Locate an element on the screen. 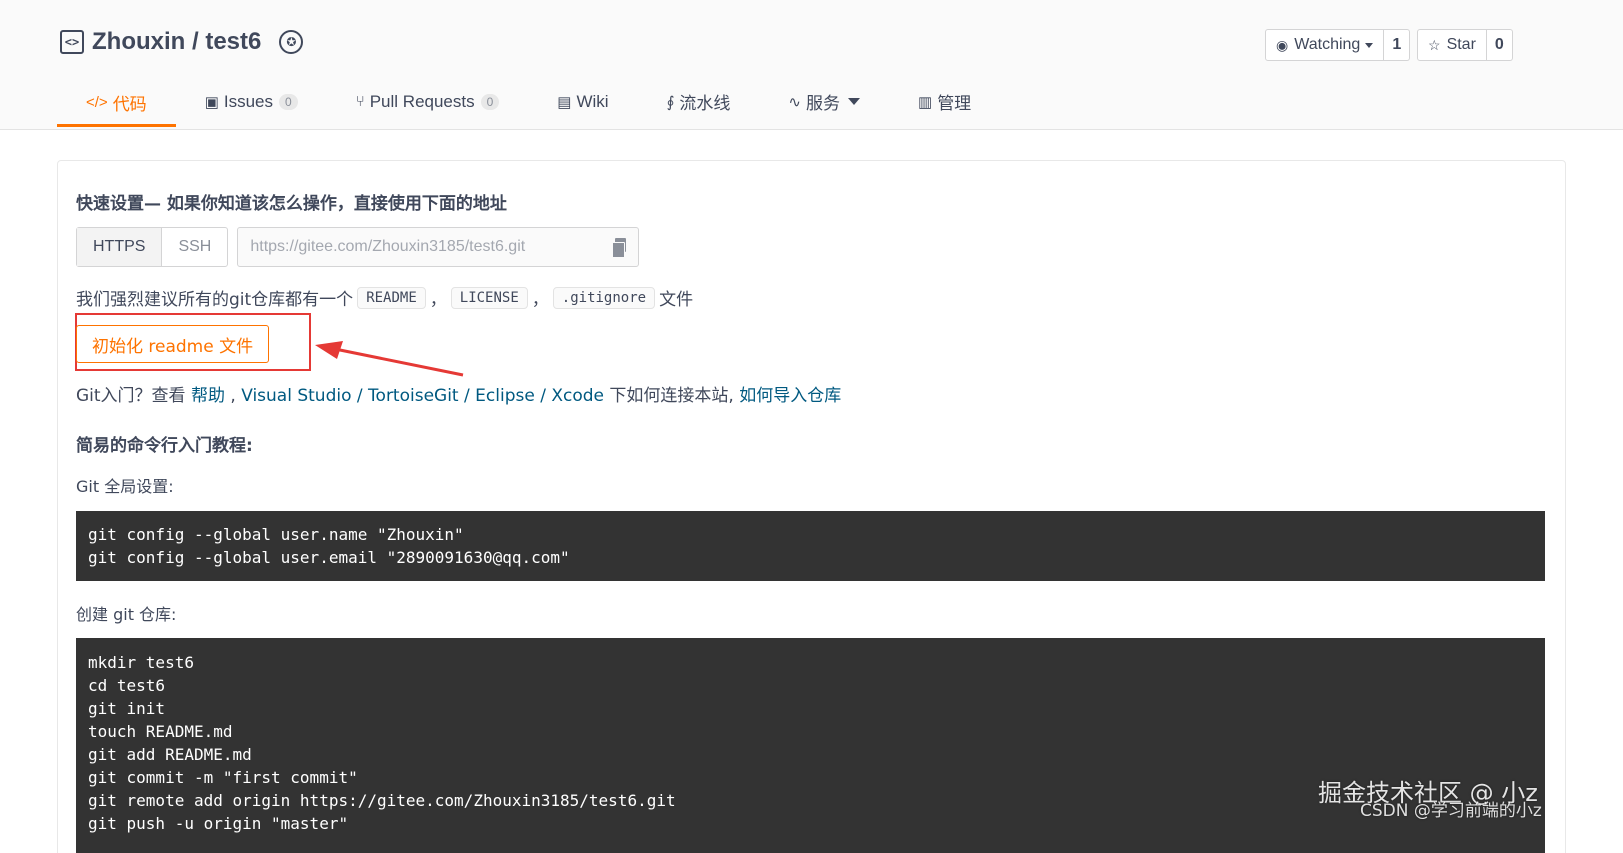  help-middle: 下如何连接本站, is located at coordinates (672, 396).